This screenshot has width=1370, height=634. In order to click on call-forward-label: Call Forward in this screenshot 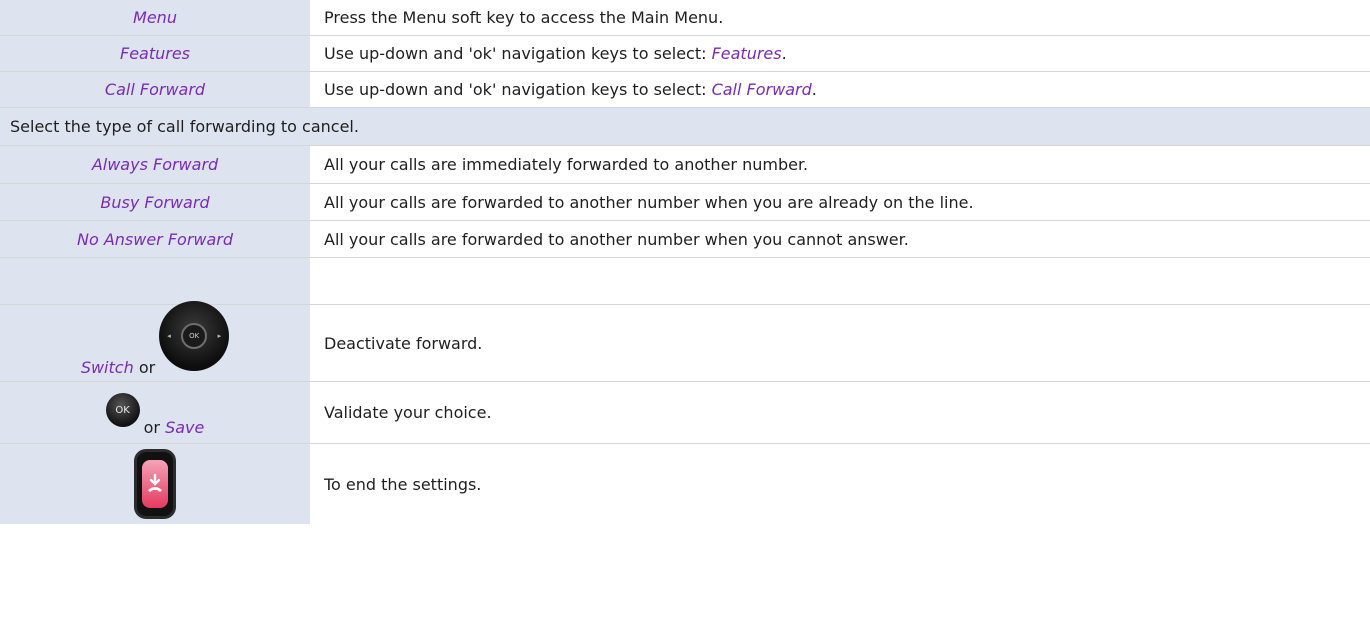, I will do `click(155, 89)`.